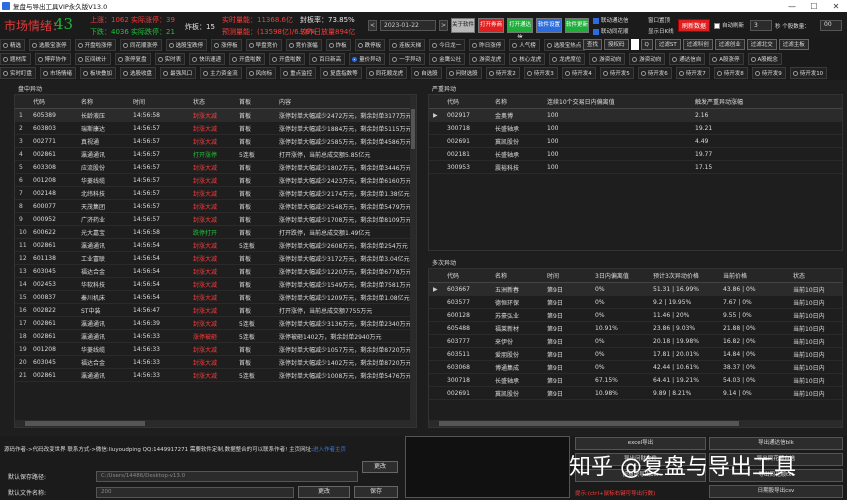 This screenshot has height=500, width=847. I want to click on column-header: 触发严重异动涨幅, so click(766, 101).